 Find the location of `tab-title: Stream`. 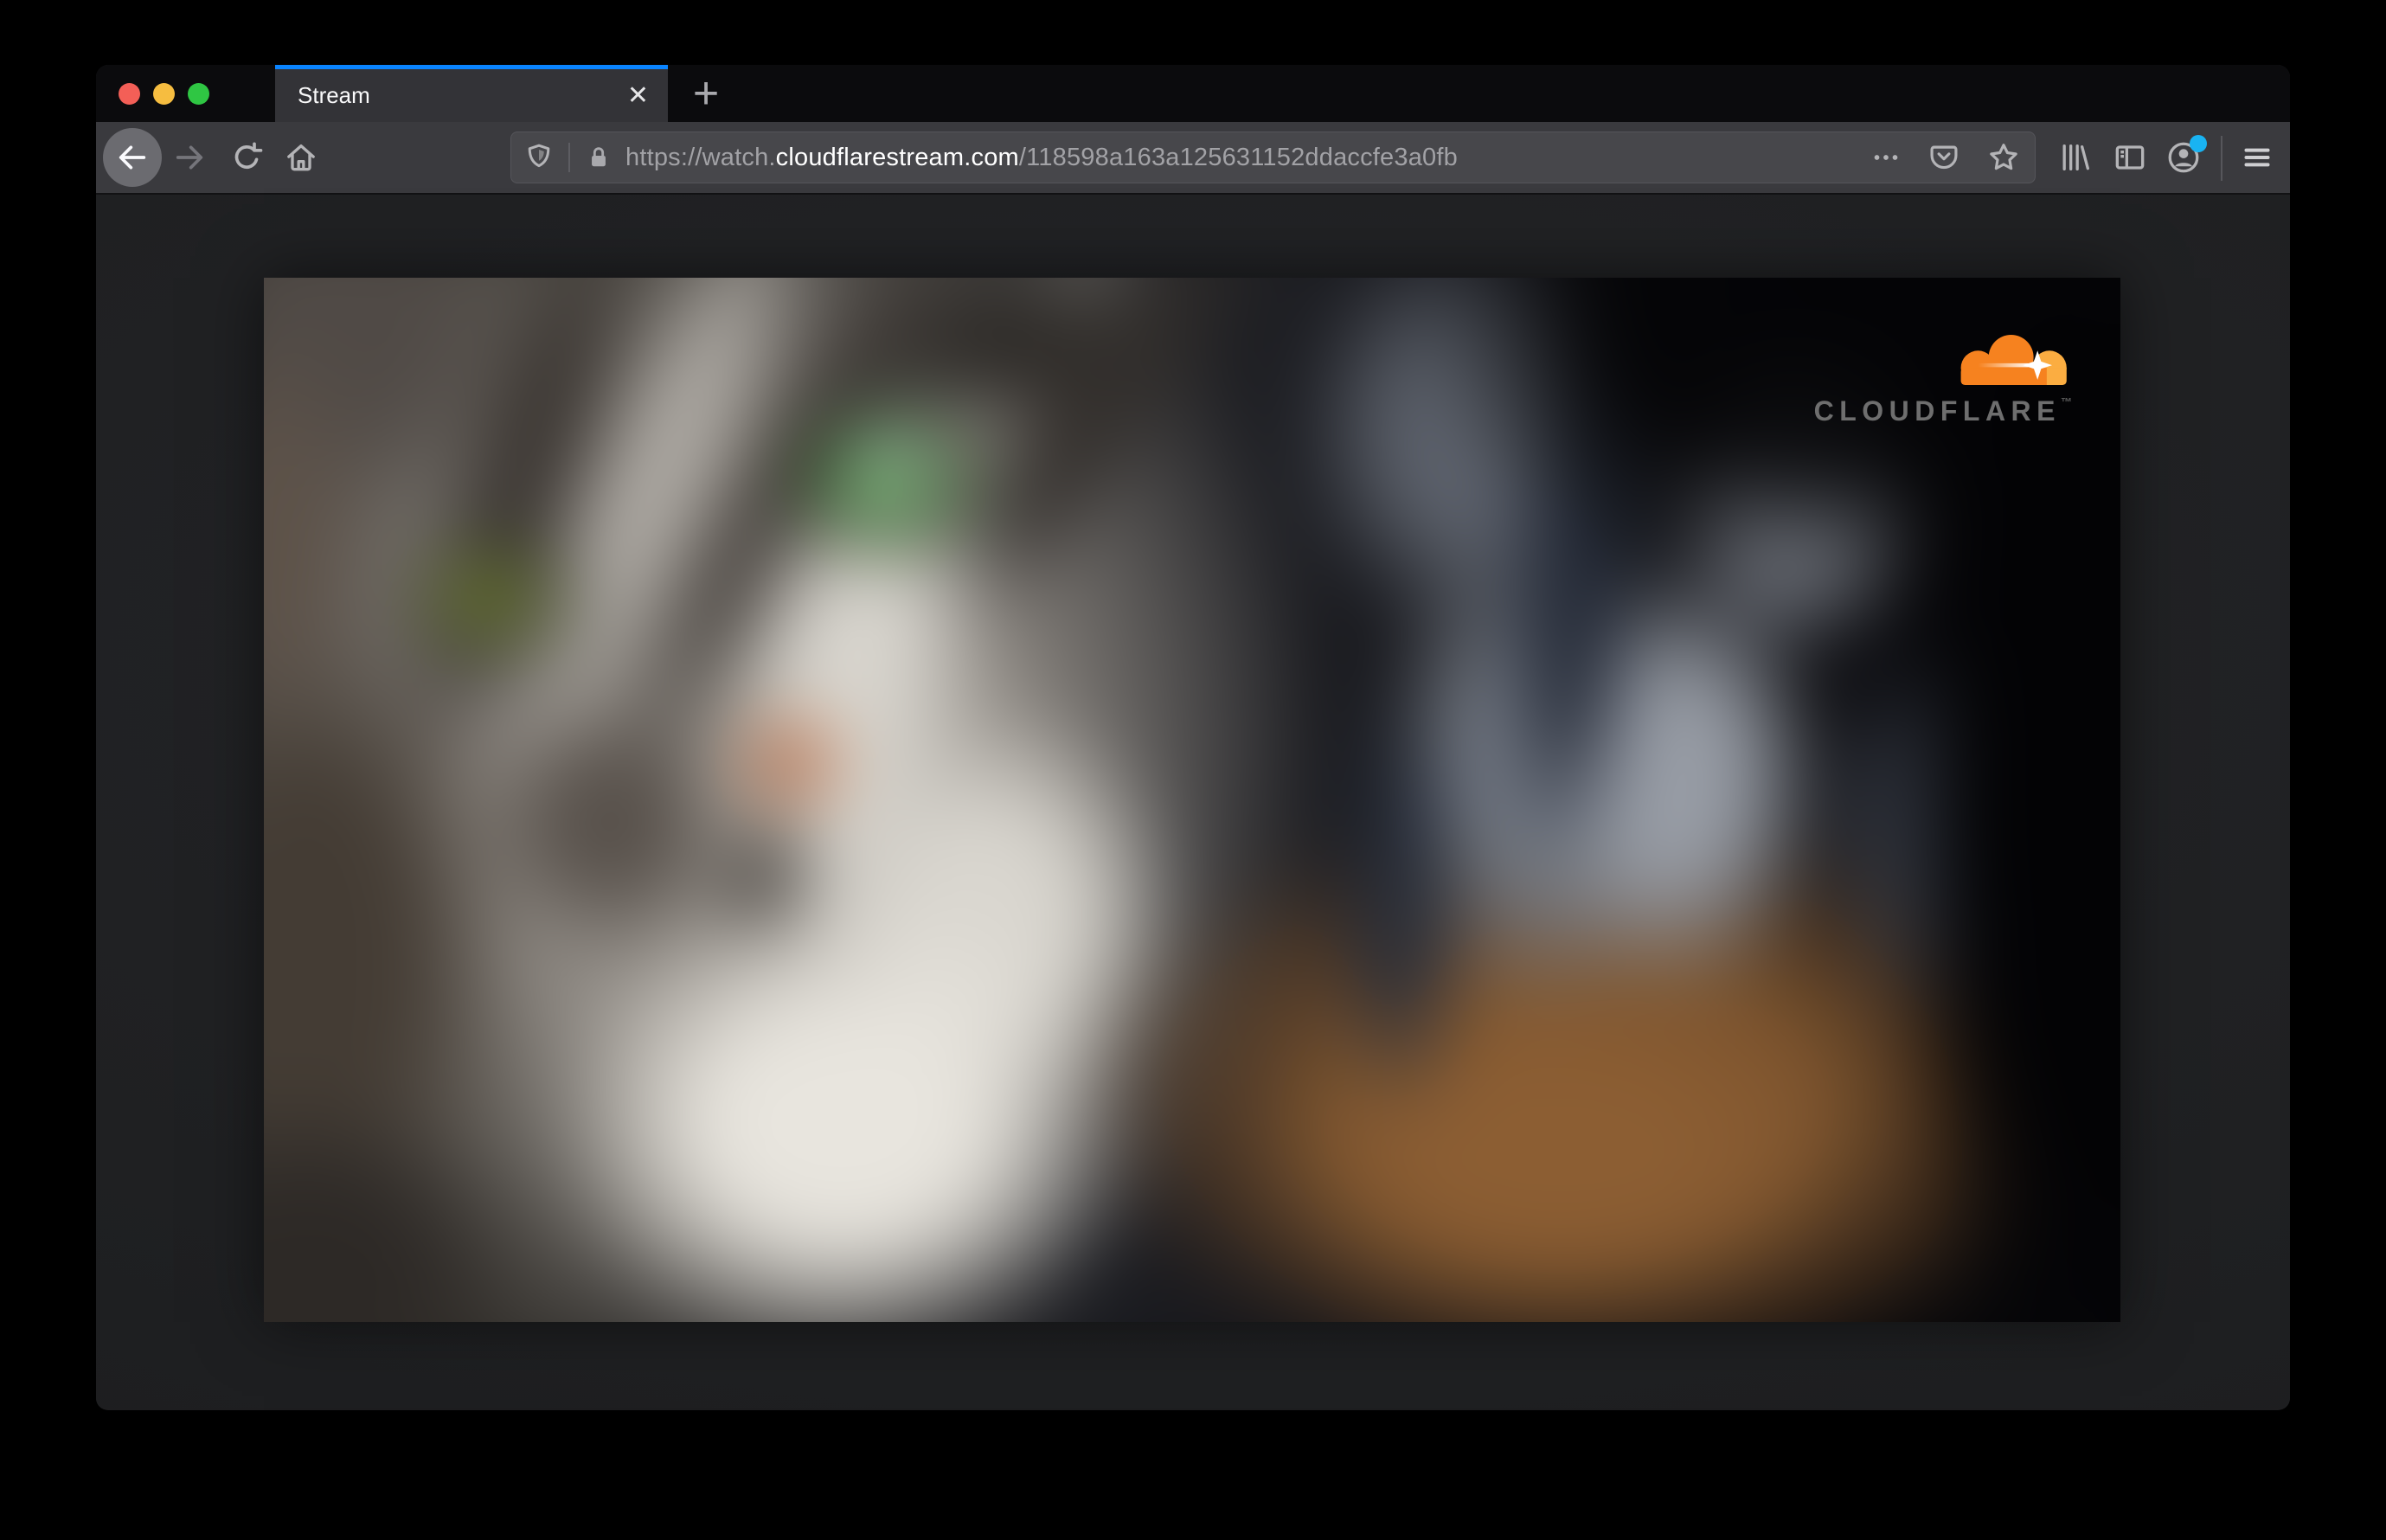

tab-title: Stream is located at coordinates (334, 95).